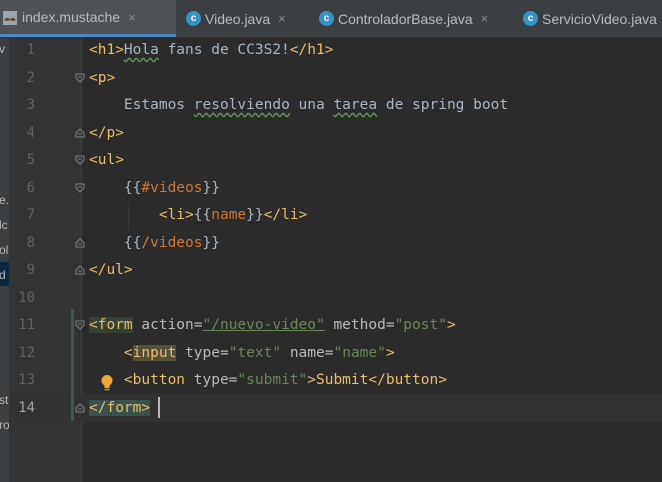  What do you see at coordinates (3, 275) in the screenshot?
I see `tree-fragment: d` at bounding box center [3, 275].